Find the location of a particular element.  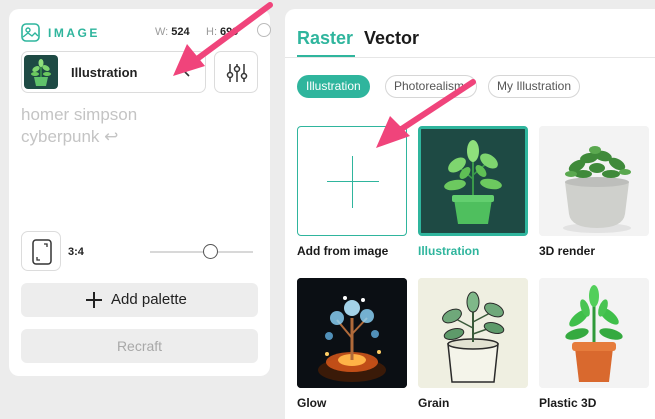

add-palette-button: Add palette is located at coordinates (139, 300).